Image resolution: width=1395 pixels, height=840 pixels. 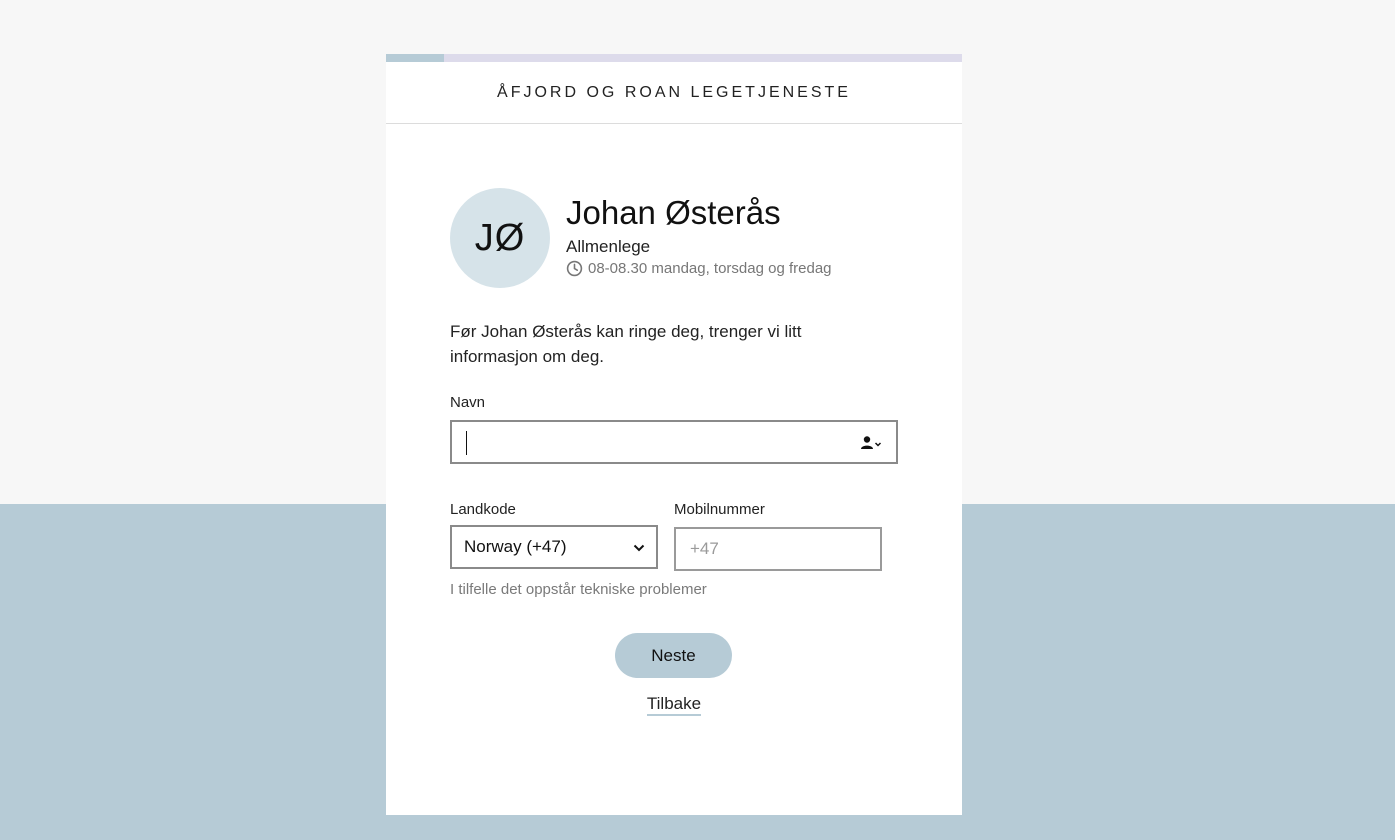 I want to click on country-code-label: Landkode, so click(x=483, y=509).